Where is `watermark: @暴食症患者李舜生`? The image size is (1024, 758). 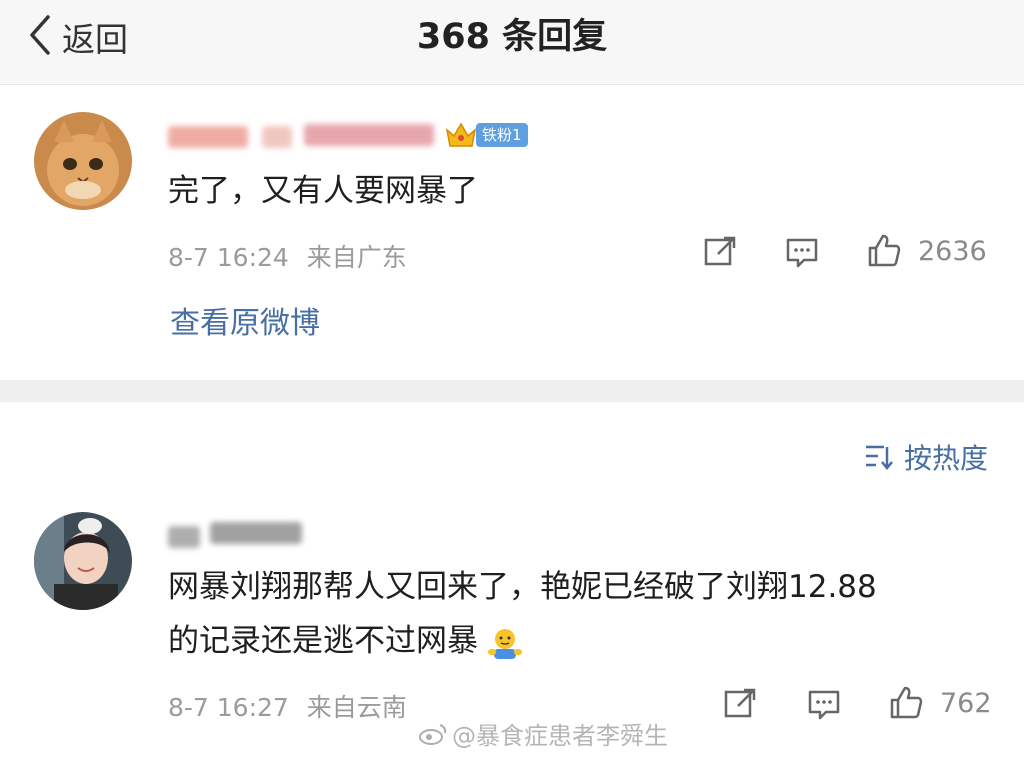 watermark: @暴食症患者李舜生 is located at coordinates (543, 733).